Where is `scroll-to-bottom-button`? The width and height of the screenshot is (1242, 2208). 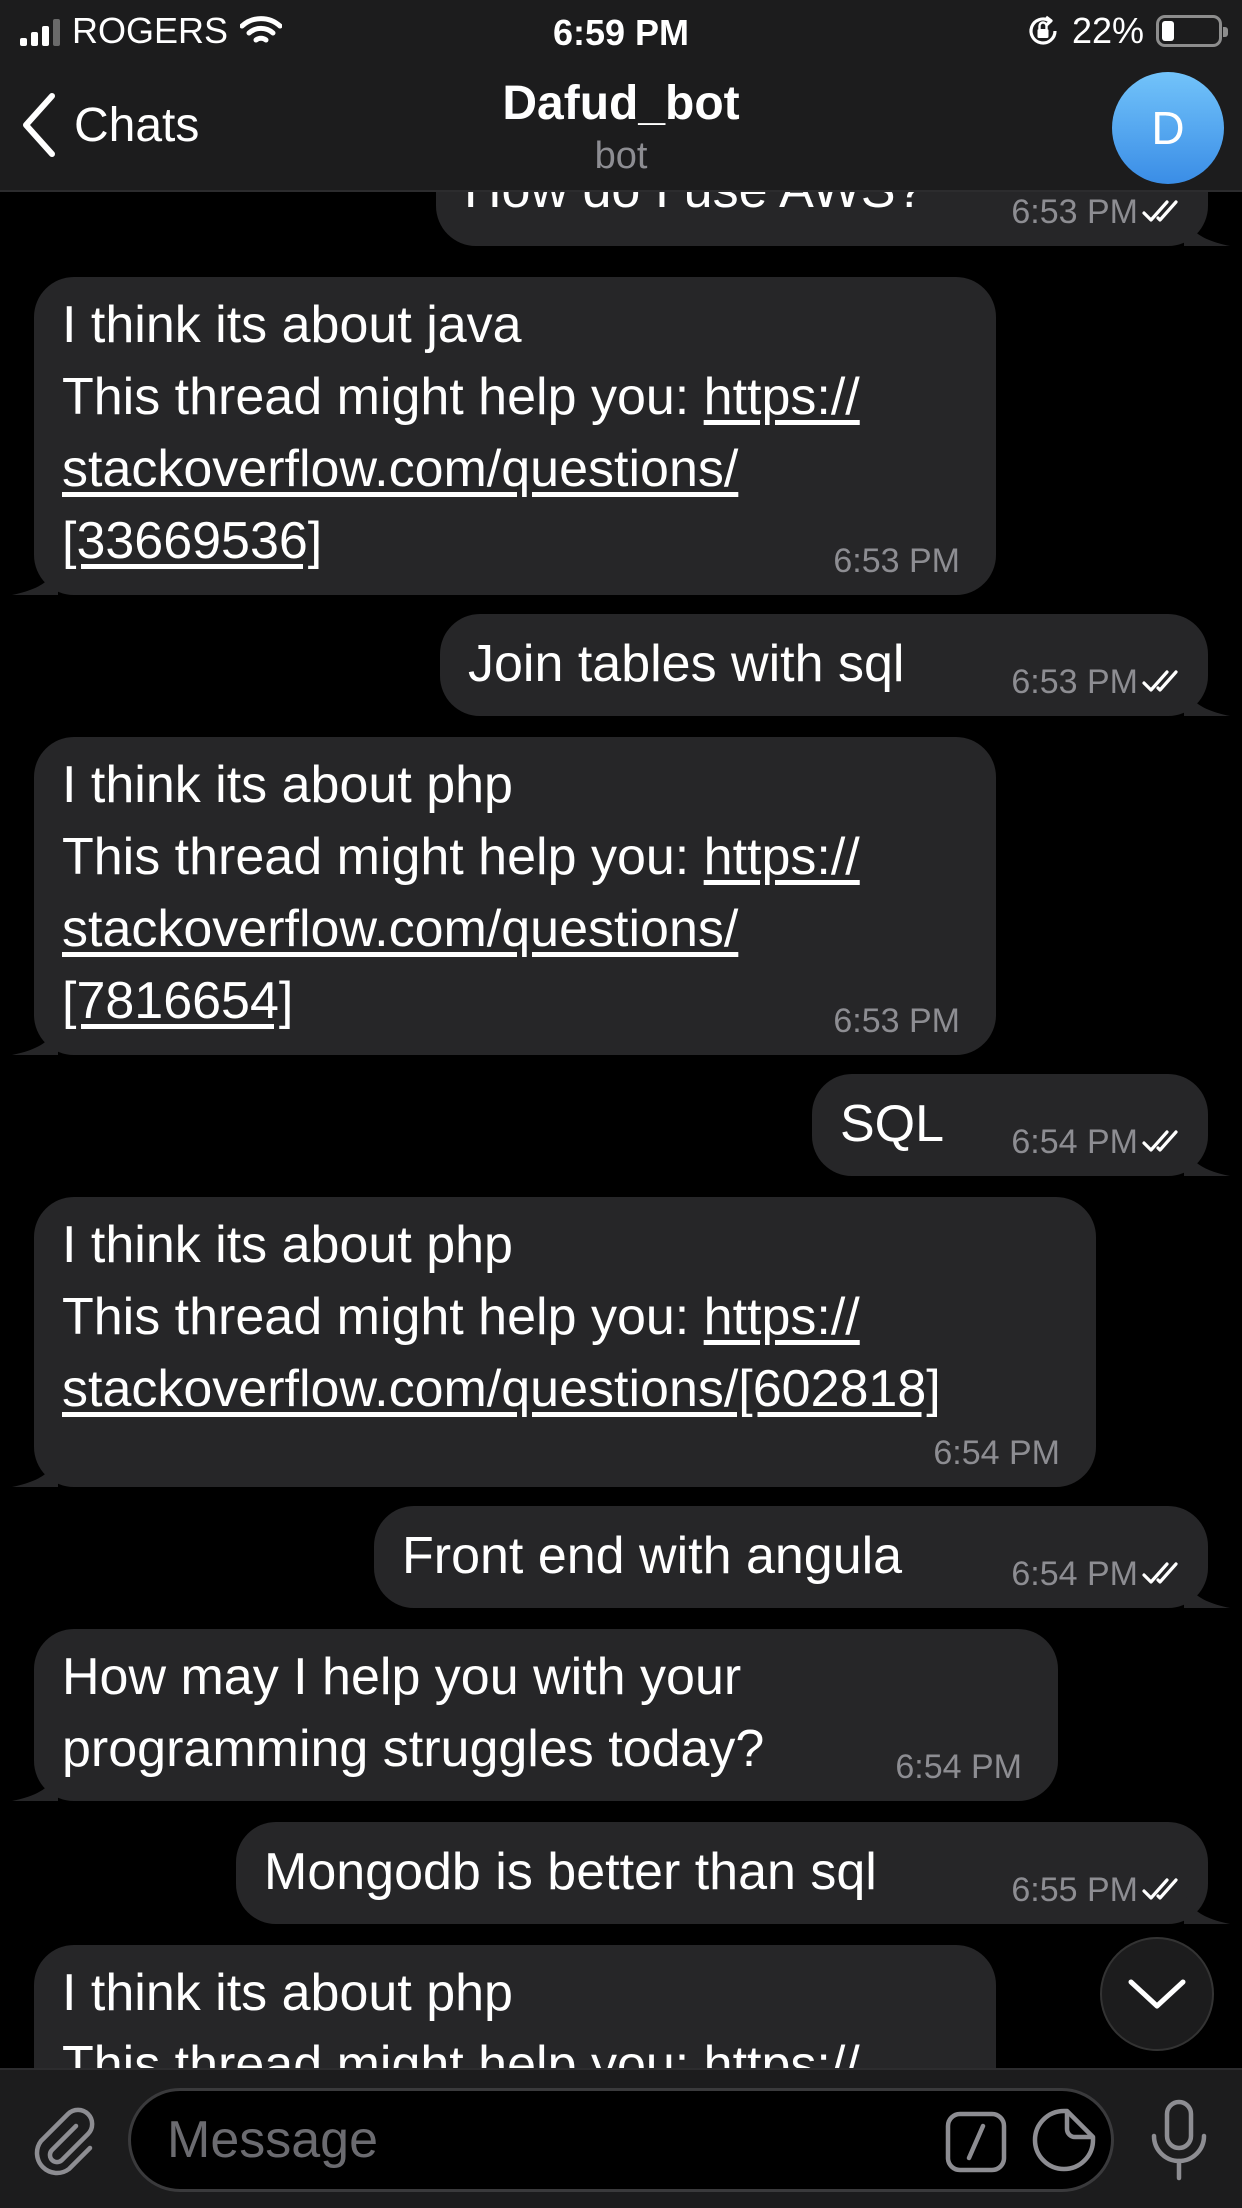
scroll-to-bottom-button is located at coordinates (1157, 1994).